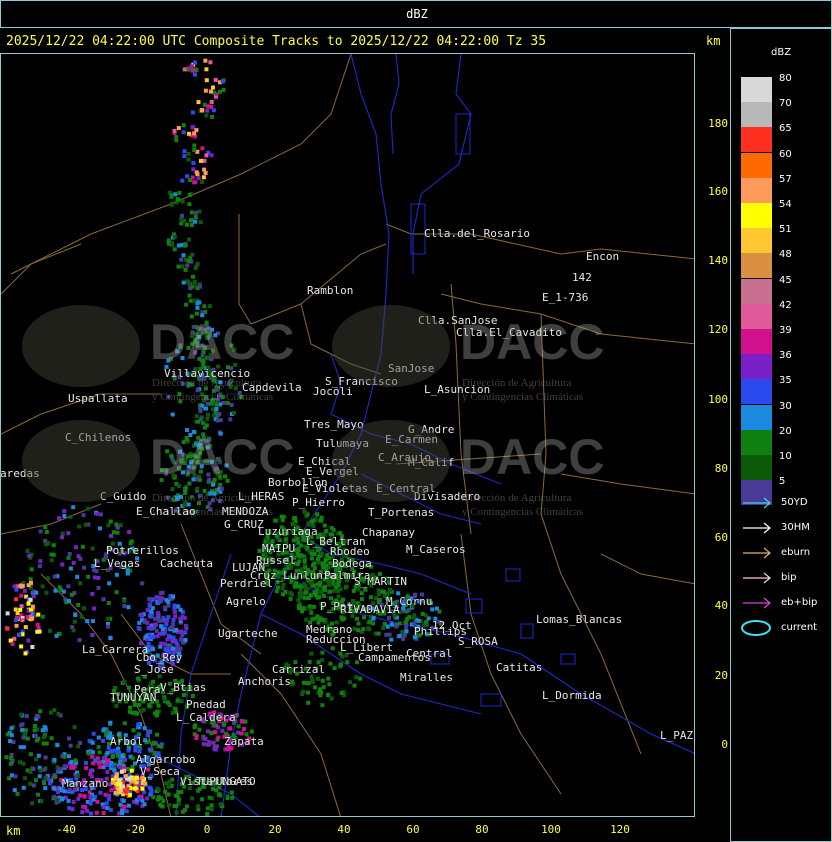 The width and height of the screenshot is (832, 842). What do you see at coordinates (417, 14) in the screenshot?
I see `window-title: dBZ` at bounding box center [417, 14].